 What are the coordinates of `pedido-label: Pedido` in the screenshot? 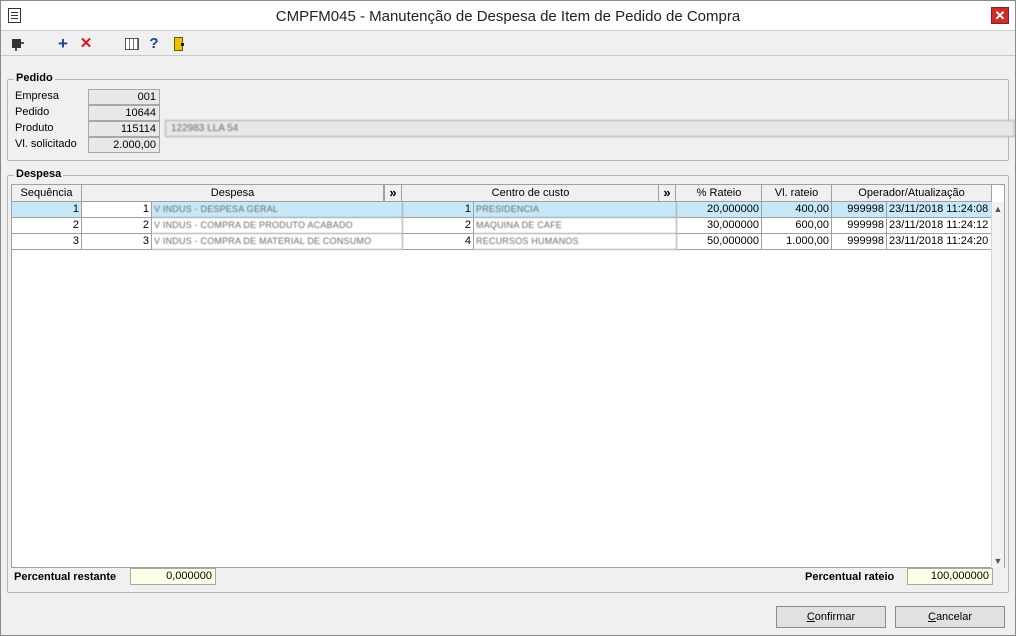 It's located at (32, 112).